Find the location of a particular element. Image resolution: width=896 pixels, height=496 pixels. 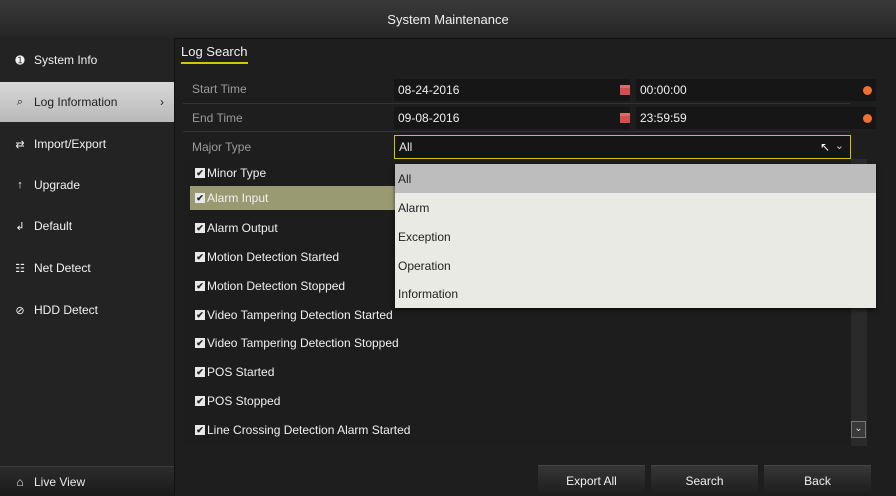

minor-type-item: ✔ Video Tampering Detection Stopped is located at coordinates (297, 343).